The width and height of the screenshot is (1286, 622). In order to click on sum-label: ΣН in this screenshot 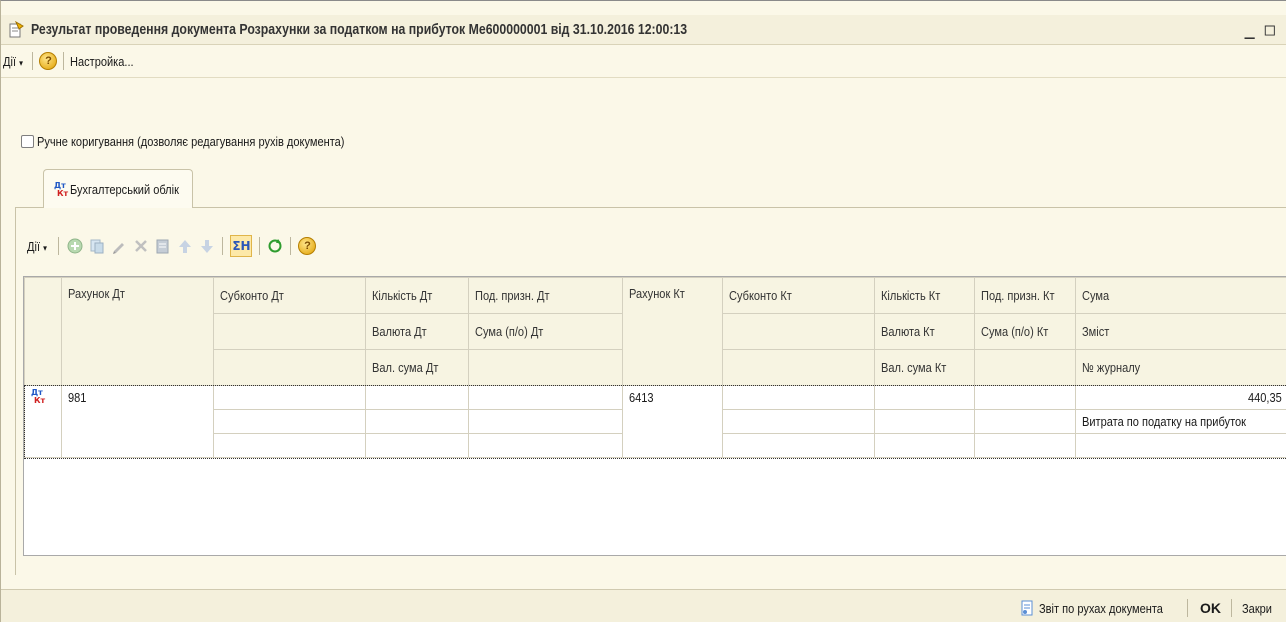, I will do `click(241, 246)`.